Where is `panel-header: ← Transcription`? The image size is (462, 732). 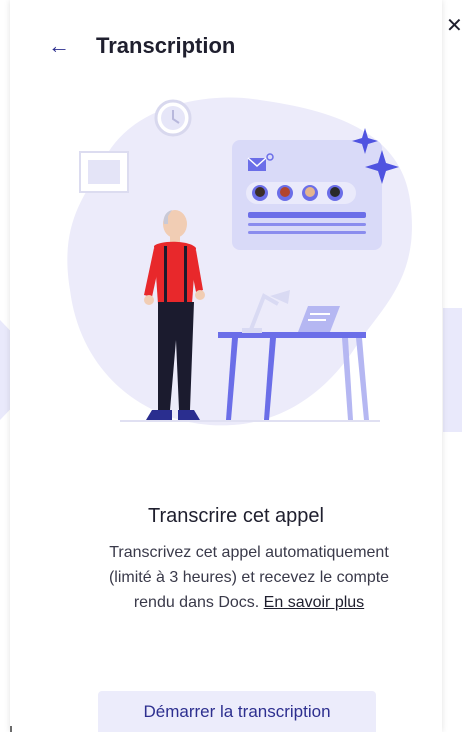
panel-header: ← Transcription is located at coordinates (141, 46).